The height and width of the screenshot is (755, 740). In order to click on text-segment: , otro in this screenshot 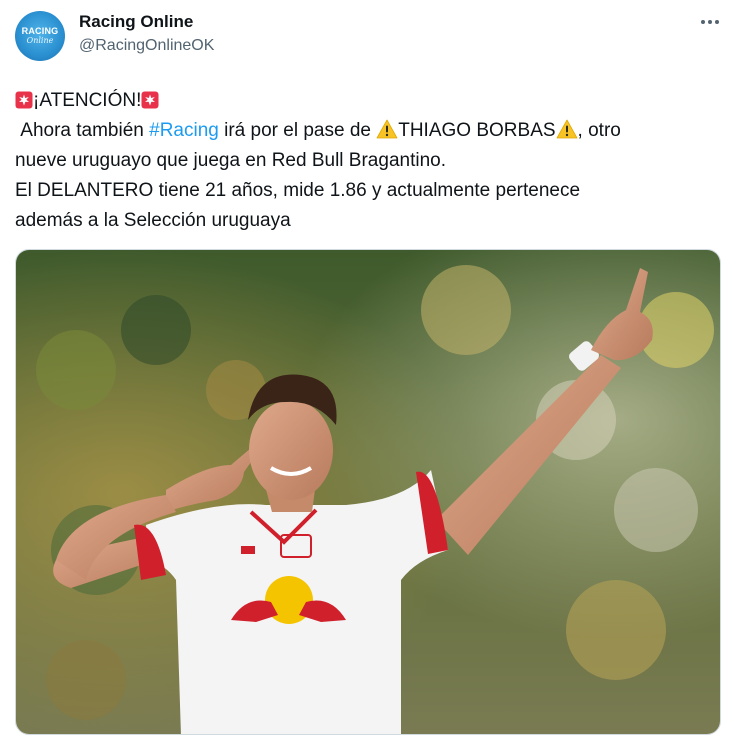, I will do `click(599, 130)`.